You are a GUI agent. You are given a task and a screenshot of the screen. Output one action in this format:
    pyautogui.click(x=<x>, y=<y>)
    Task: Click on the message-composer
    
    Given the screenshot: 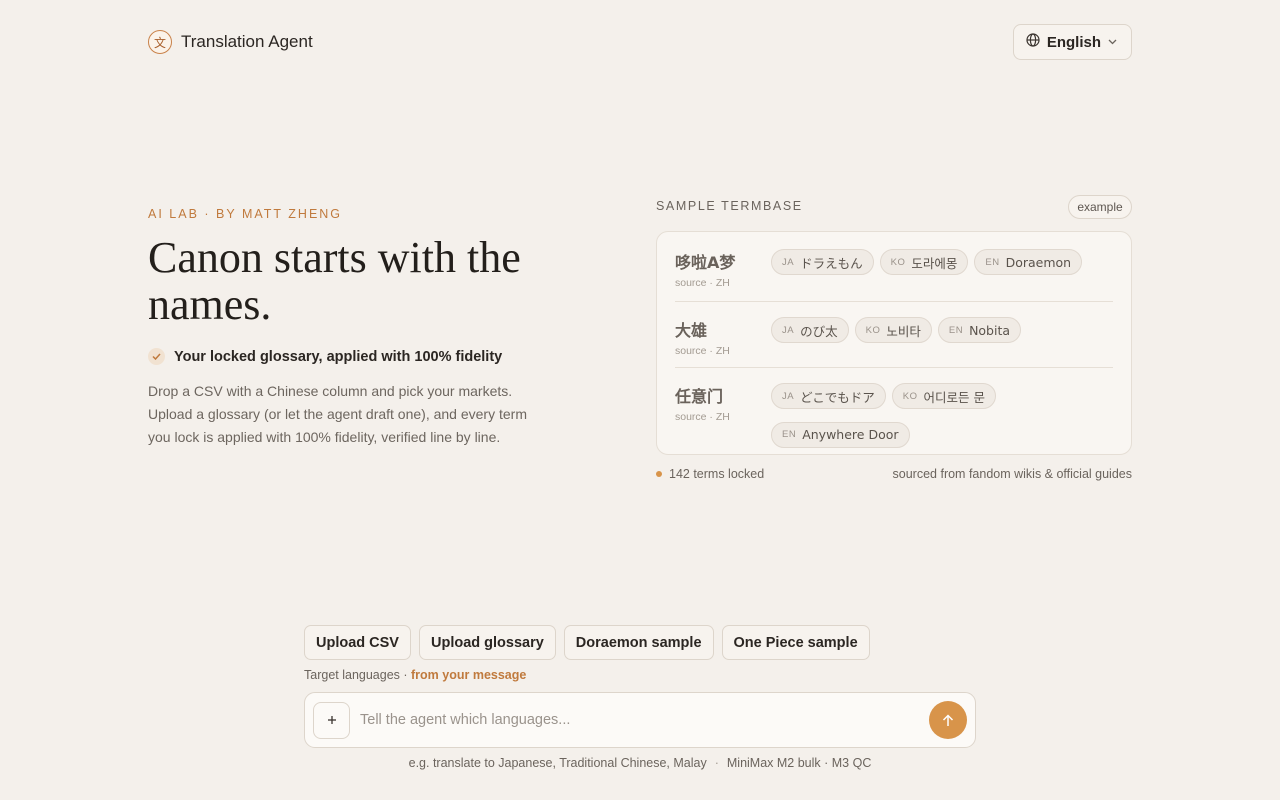 What is the action you would take?
    pyautogui.click(x=640, y=720)
    